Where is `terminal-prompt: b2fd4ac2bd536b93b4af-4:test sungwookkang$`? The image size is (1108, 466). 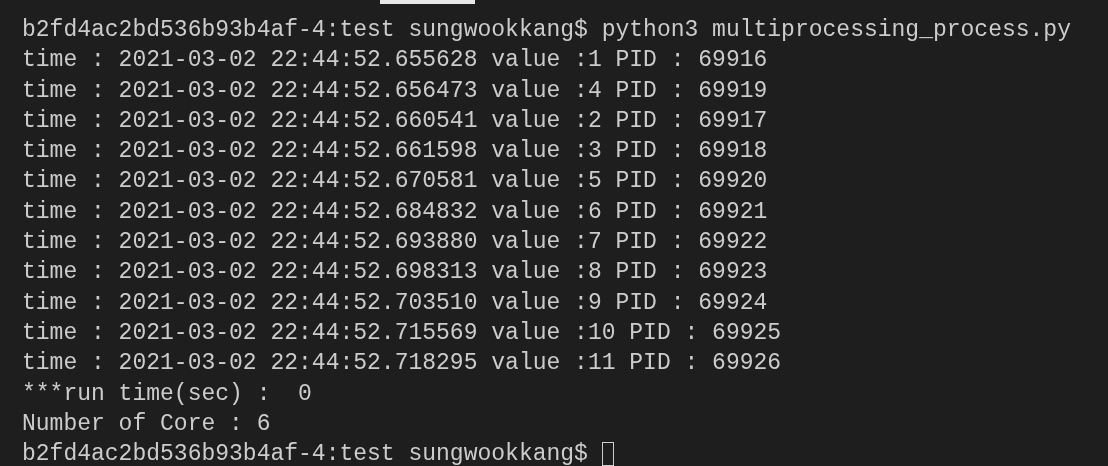 terminal-prompt: b2fd4ac2bd536b93b4af-4:test sungwookkang$ is located at coordinates (305, 453).